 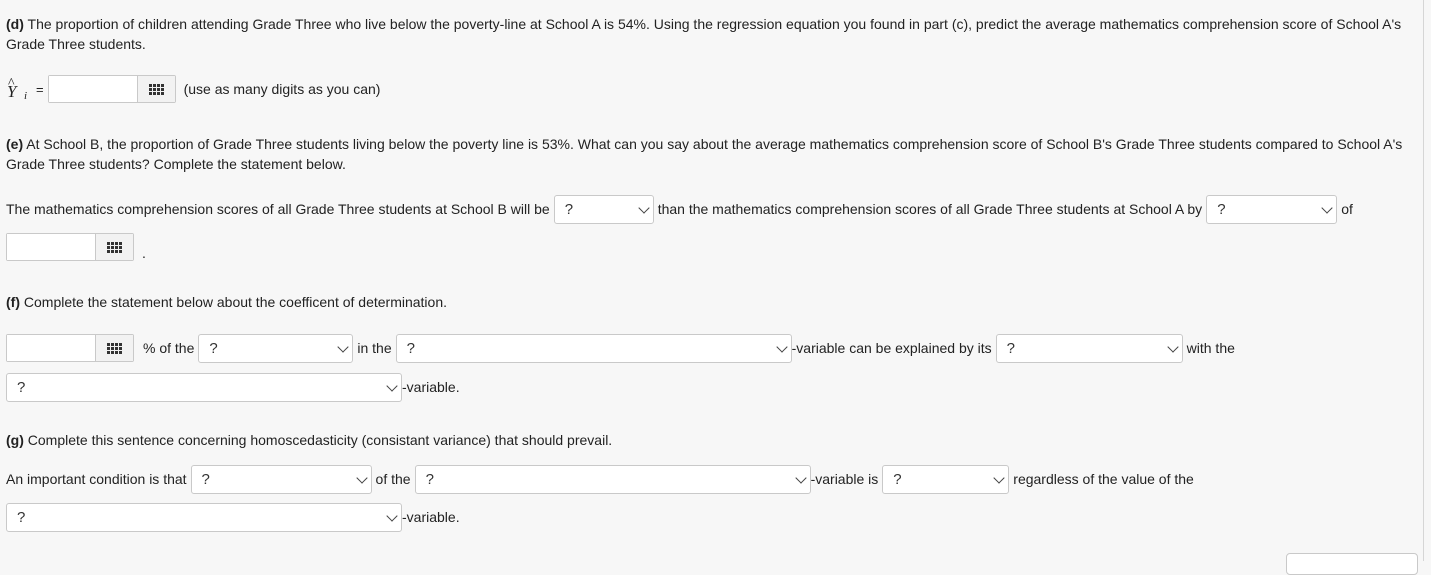 What do you see at coordinates (1210, 348) in the screenshot?
I see `part-f-text-4: with the` at bounding box center [1210, 348].